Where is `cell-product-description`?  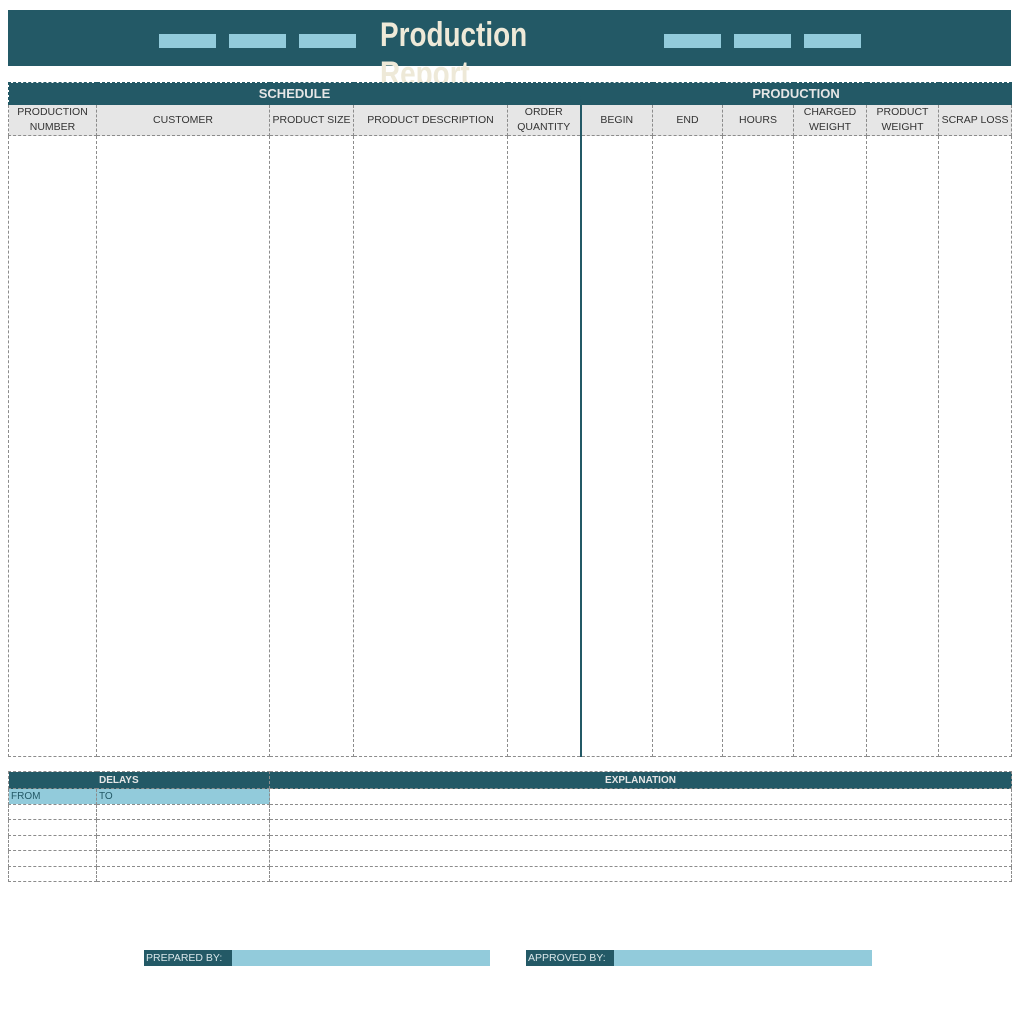 cell-product-description is located at coordinates (430, 446).